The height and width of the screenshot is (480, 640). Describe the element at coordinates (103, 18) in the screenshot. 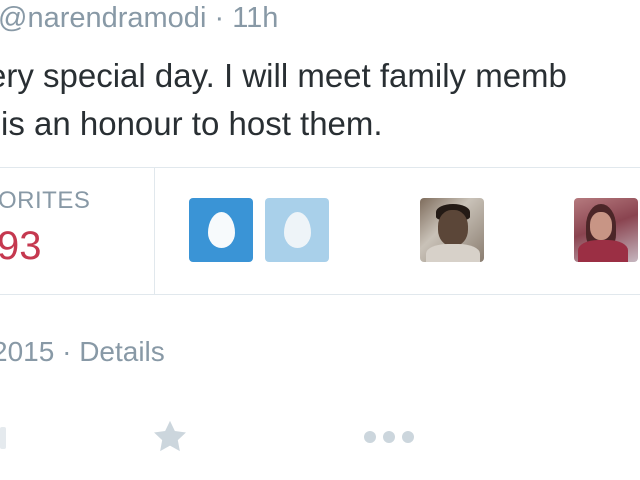

I see `user-handle: @narendramodi` at that location.